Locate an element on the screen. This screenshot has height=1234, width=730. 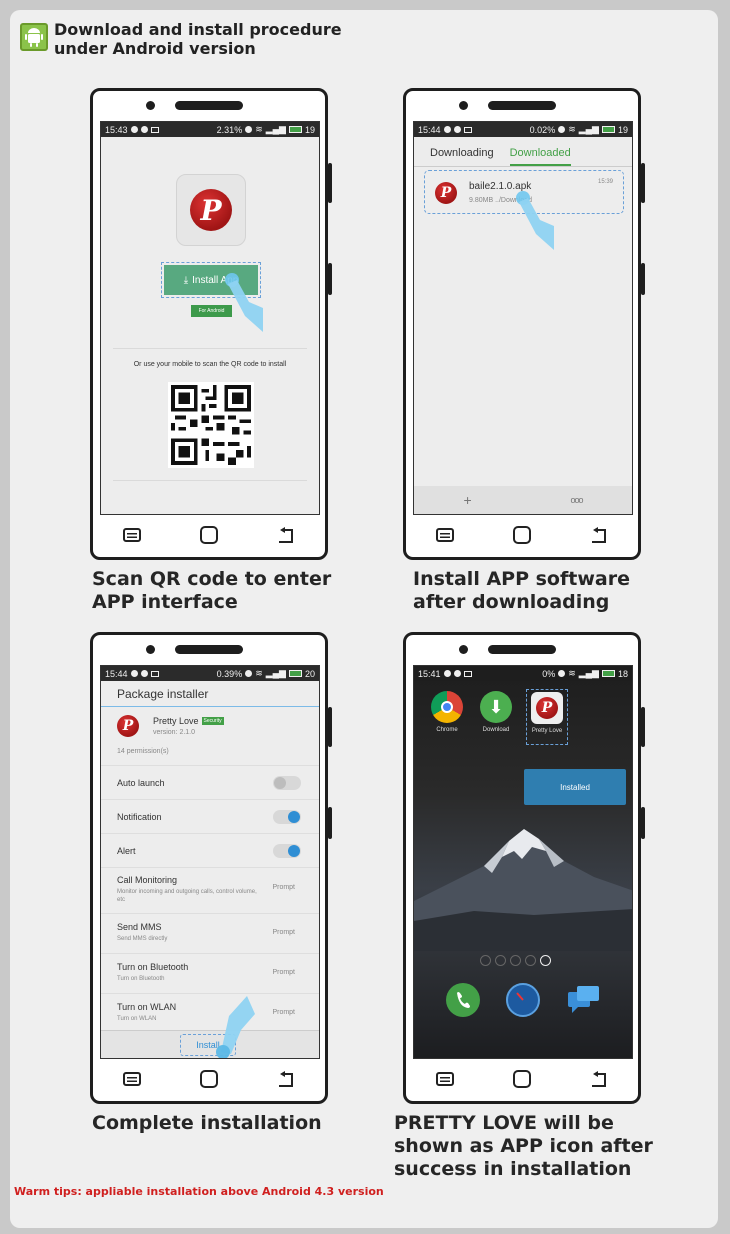
qr-code is located at coordinates (211, 425).